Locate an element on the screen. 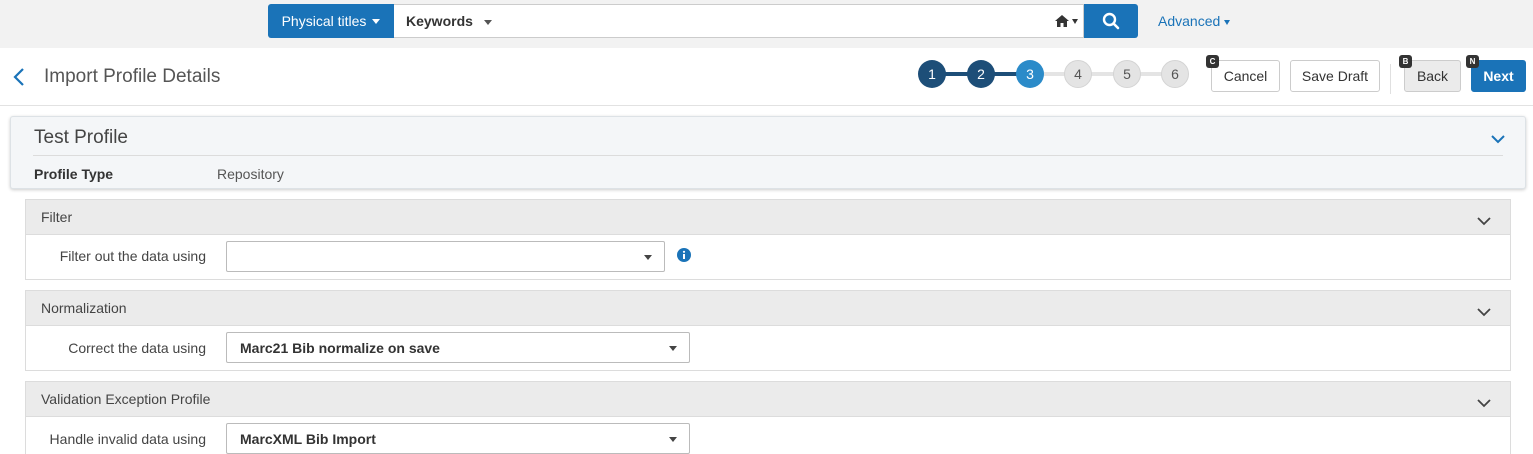 This screenshot has width=1533, height=454. info-icon is located at coordinates (684, 256).